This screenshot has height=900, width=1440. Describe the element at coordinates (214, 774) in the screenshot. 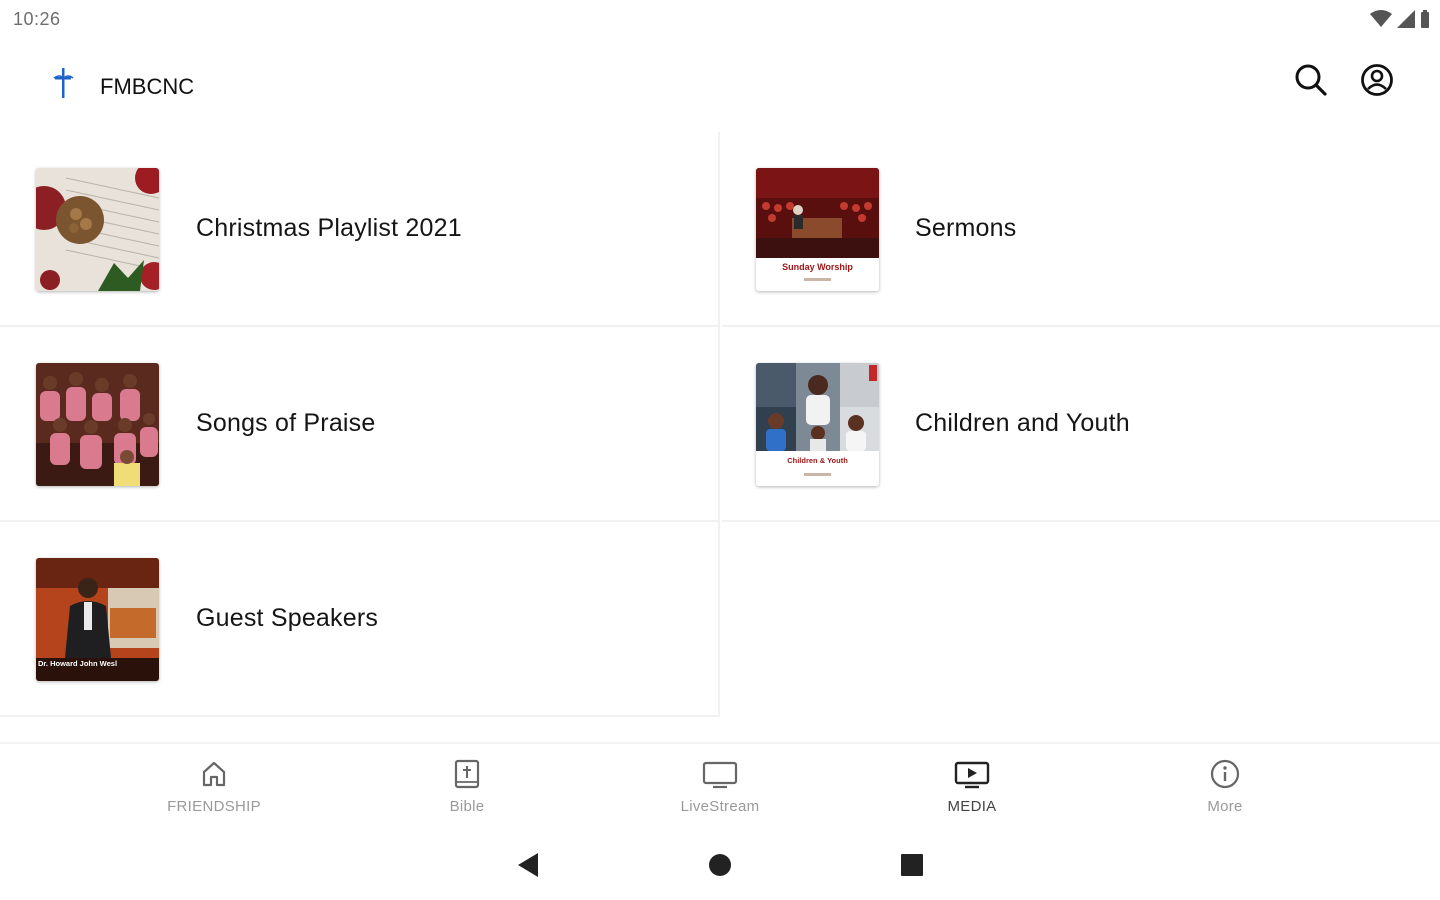

I see `home-icon` at that location.